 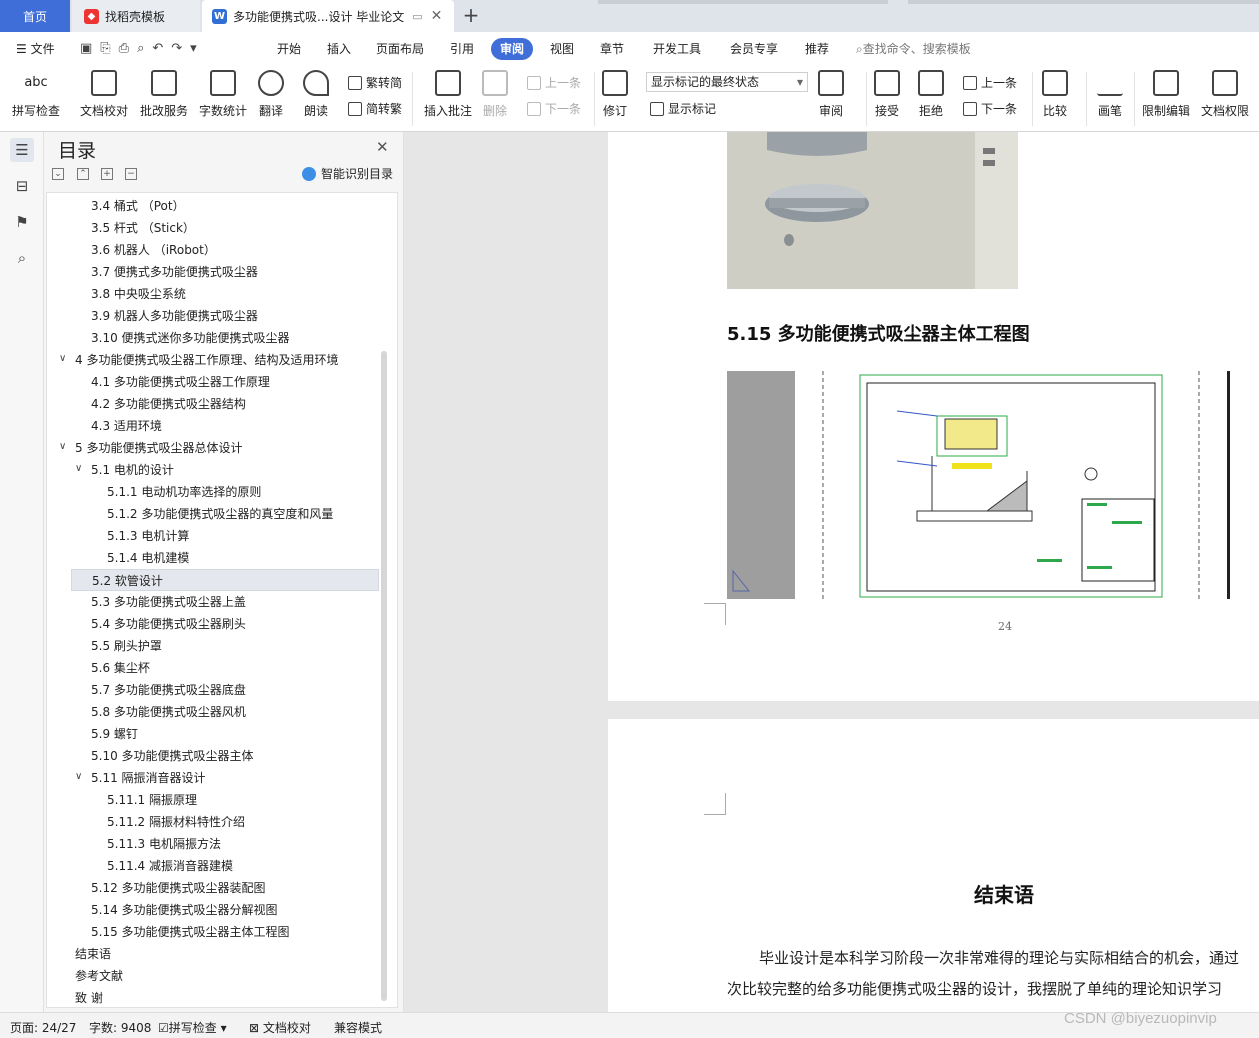 What do you see at coordinates (178, 888) in the screenshot?
I see `toc-item: 5.12 多功能便携式吸尘器装配图` at bounding box center [178, 888].